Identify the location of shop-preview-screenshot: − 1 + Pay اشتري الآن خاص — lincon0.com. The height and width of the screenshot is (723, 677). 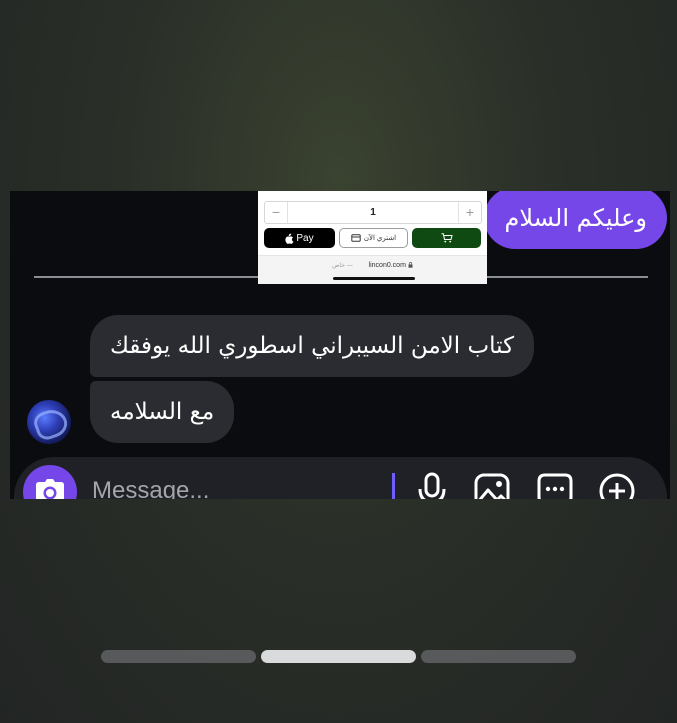
(372, 237).